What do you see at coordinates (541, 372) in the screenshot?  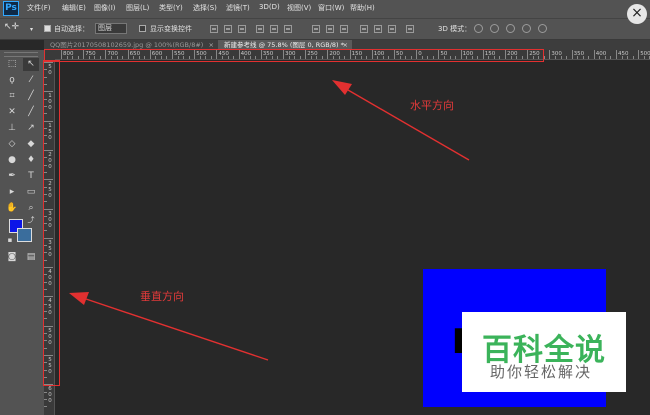 I see `watermark-subtitle: 助你轻松解决` at bounding box center [541, 372].